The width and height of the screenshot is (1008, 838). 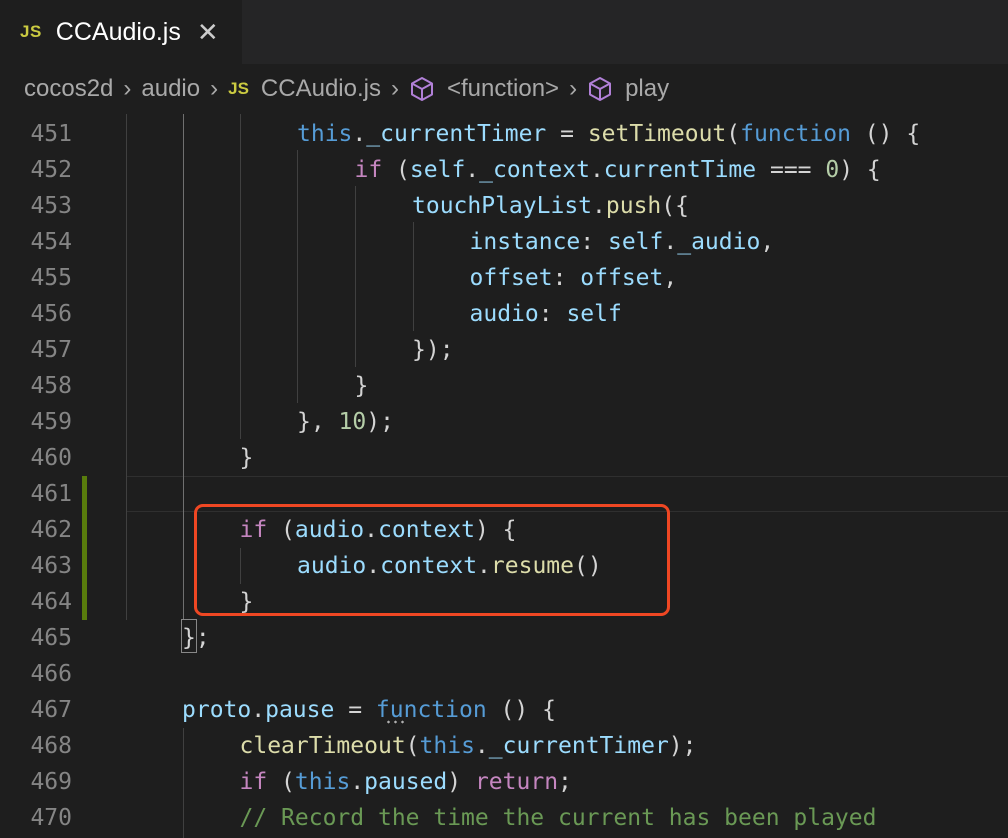 What do you see at coordinates (647, 89) in the screenshot?
I see `breadcrumb-item-play: play` at bounding box center [647, 89].